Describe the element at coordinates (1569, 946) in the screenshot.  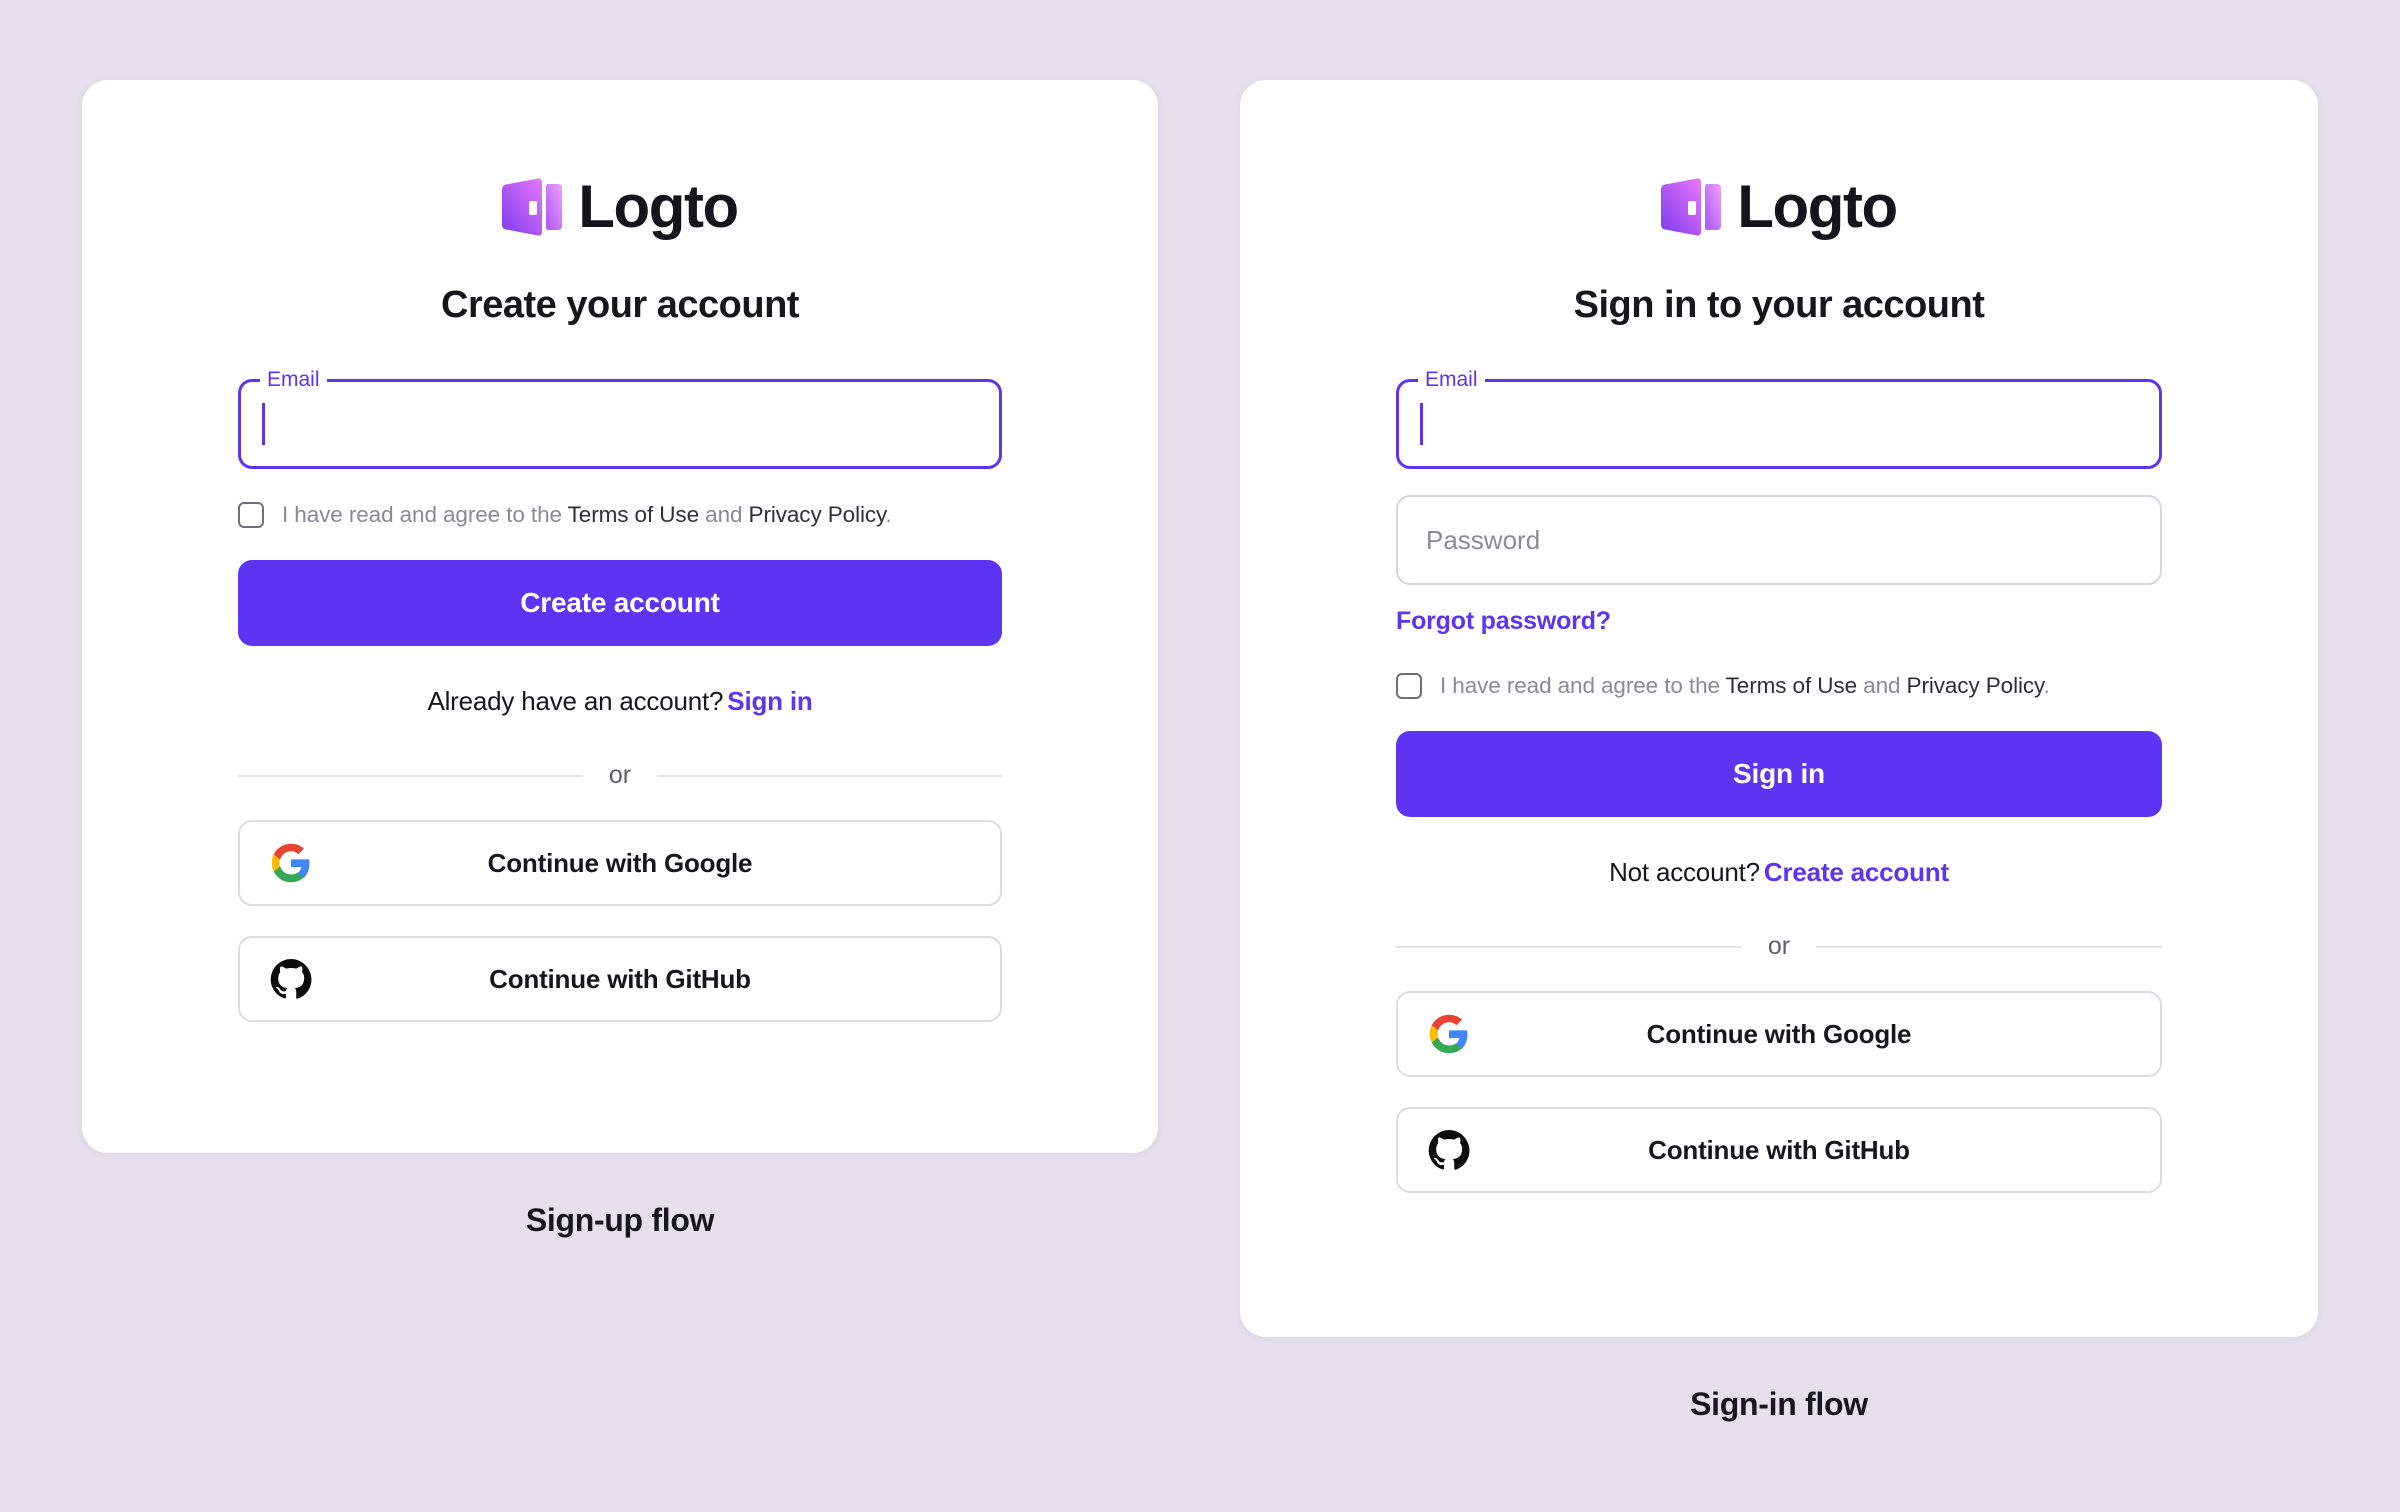
I see `signin-divider-rule-left` at that location.